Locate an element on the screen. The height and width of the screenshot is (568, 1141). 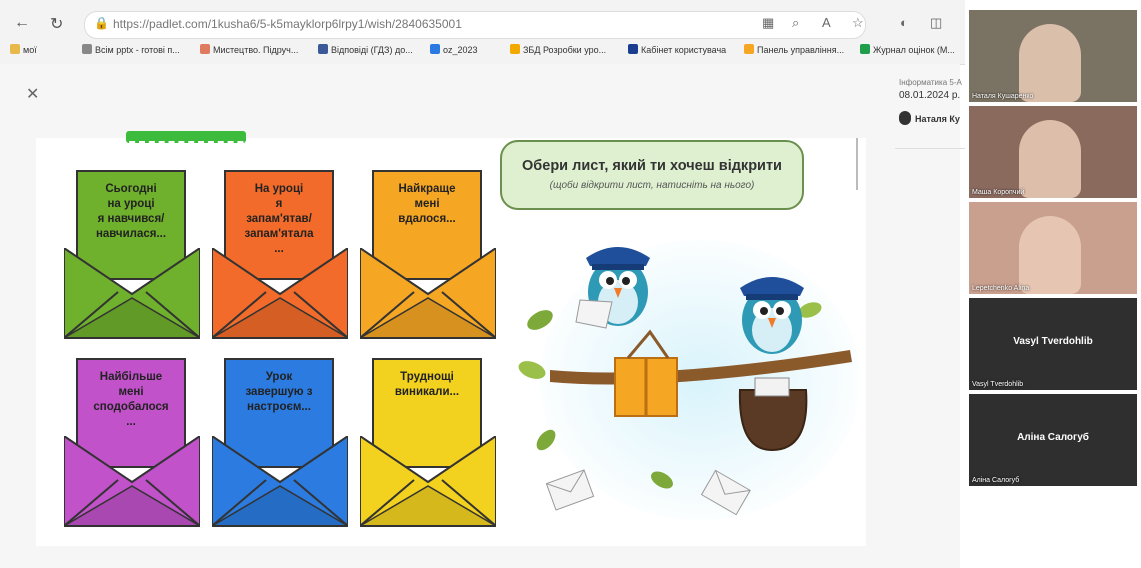
reload-icon: ↻ is located at coordinates (56, 24).